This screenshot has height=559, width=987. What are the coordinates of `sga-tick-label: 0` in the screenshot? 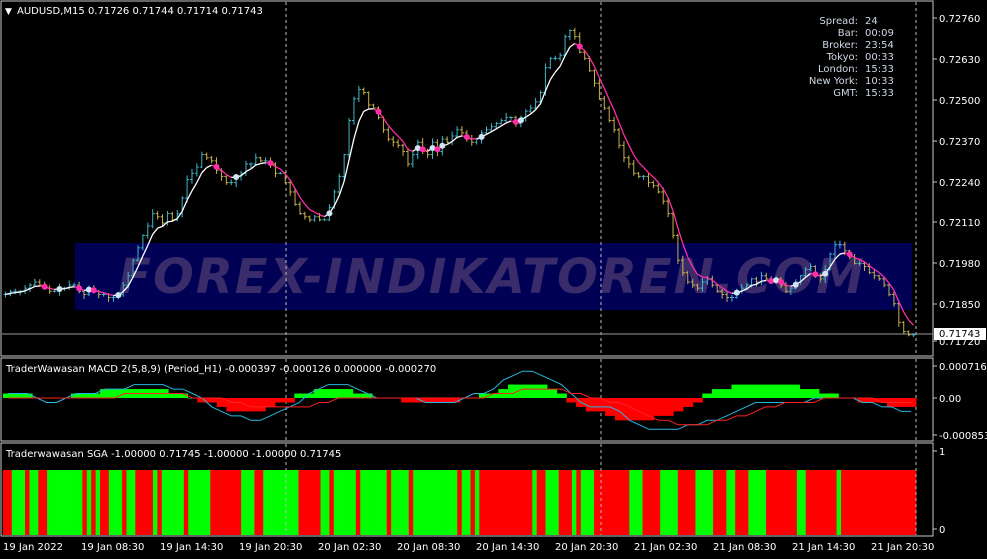 It's located at (942, 530).